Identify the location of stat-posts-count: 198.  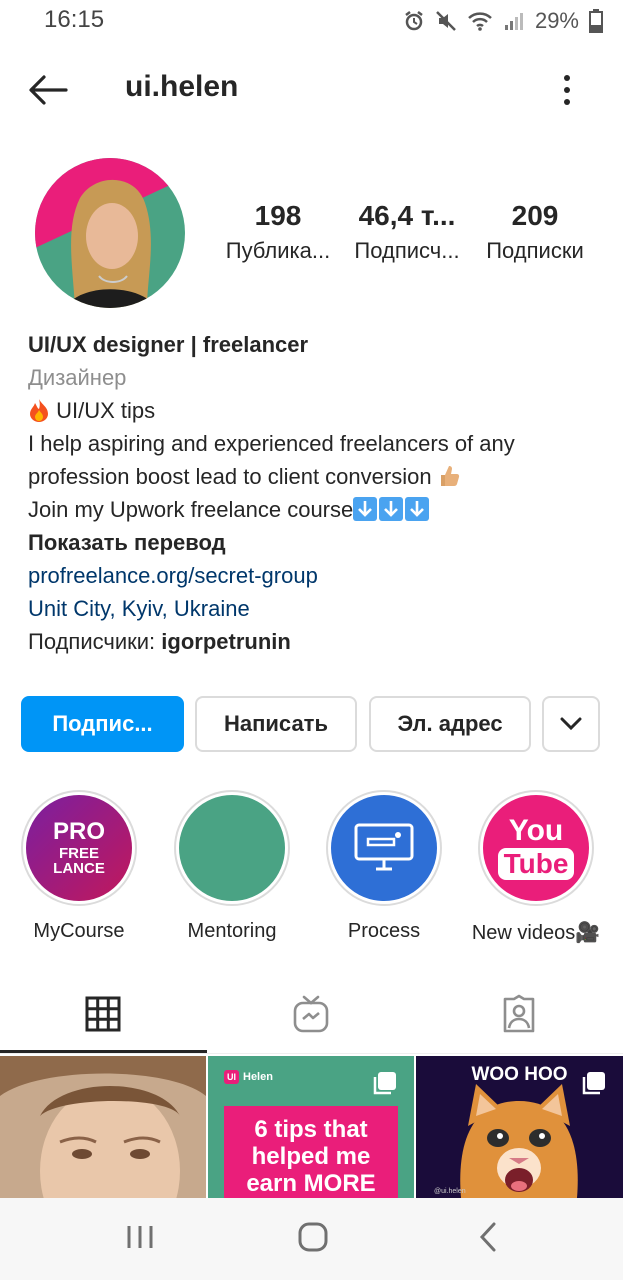
(278, 215).